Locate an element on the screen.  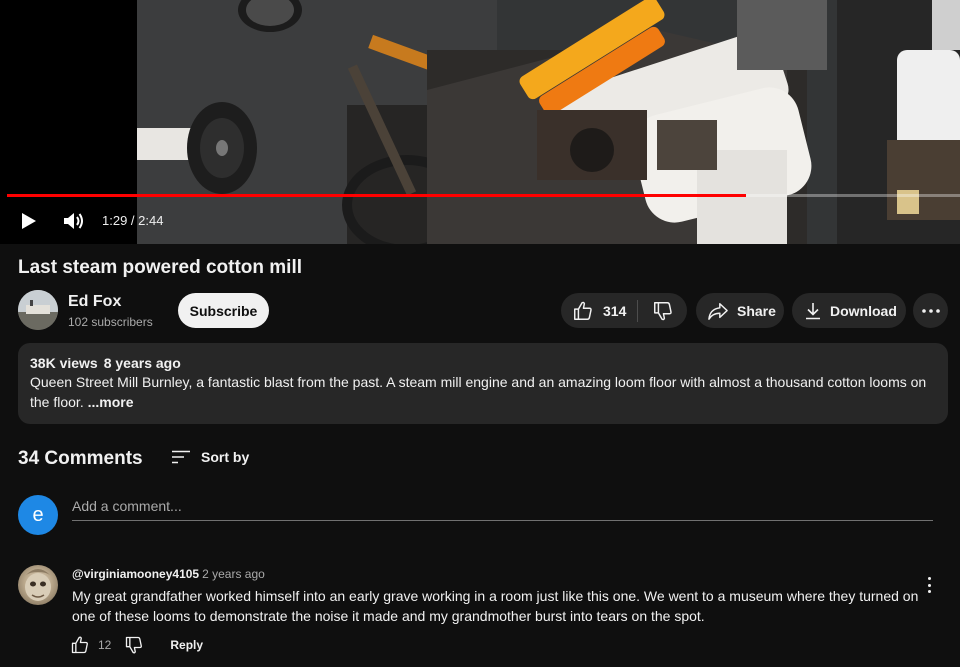
subscribe-button: Subscribe is located at coordinates (223, 310).